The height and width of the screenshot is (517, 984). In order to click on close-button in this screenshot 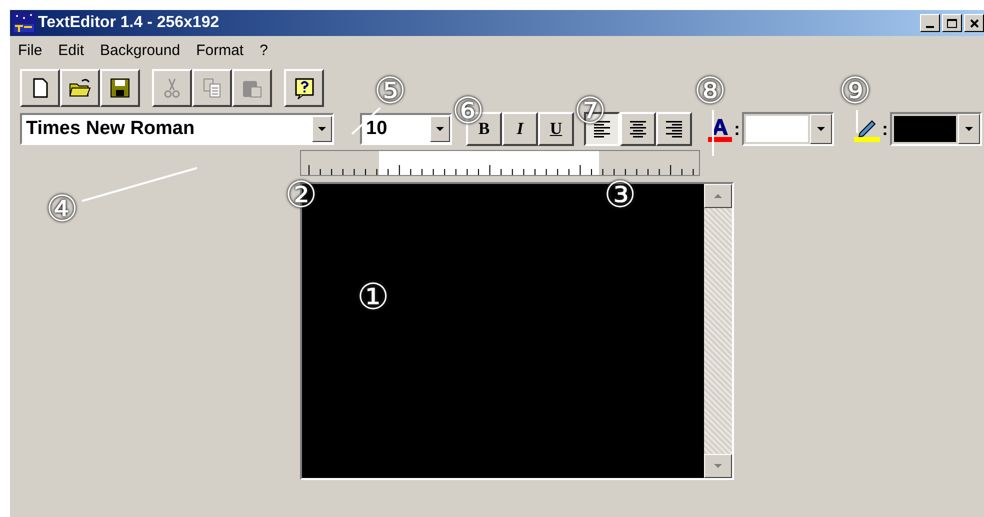, I will do `click(974, 23)`.